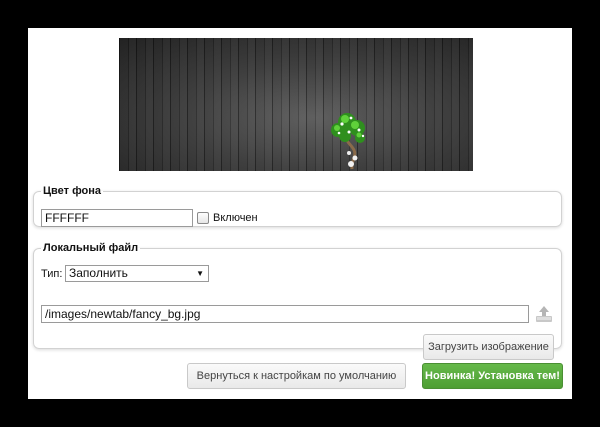  What do you see at coordinates (72, 191) in the screenshot?
I see `background-color-legend: Цвет фона` at bounding box center [72, 191].